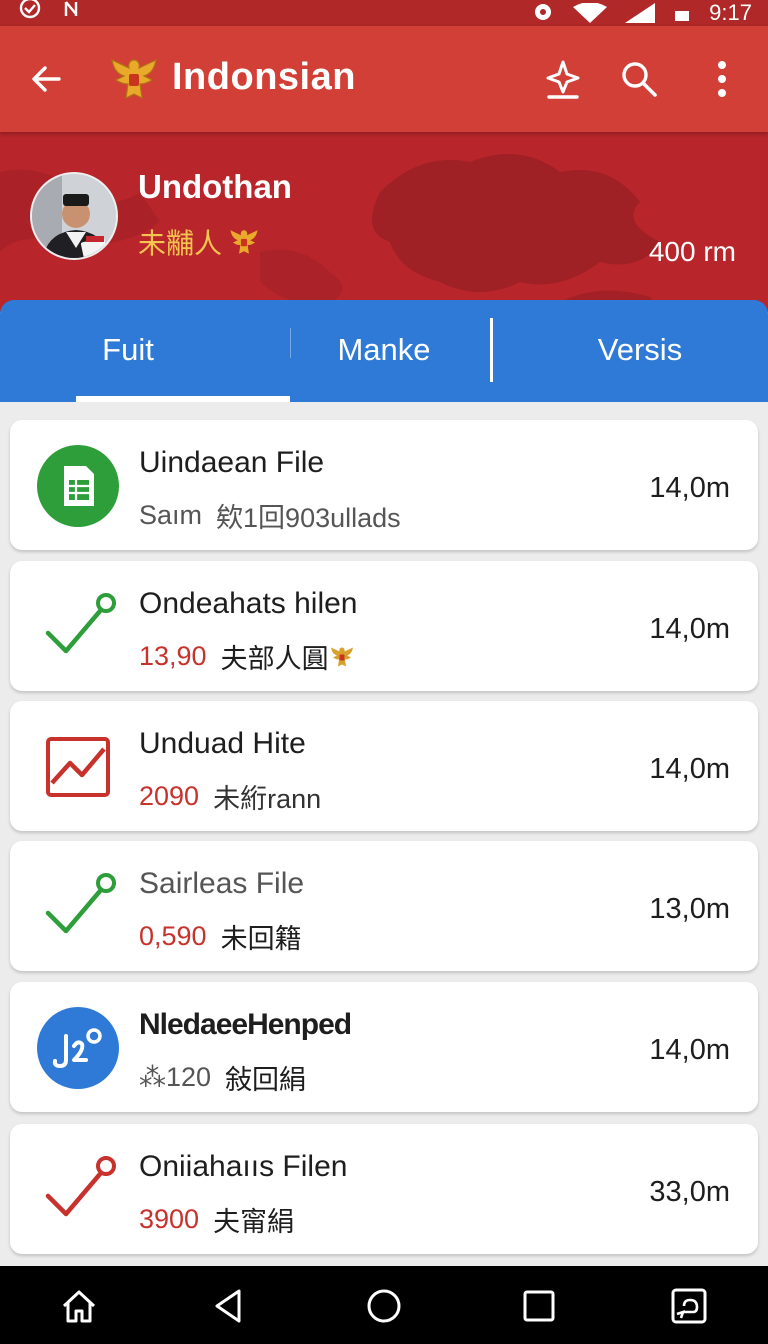 The width and height of the screenshot is (768, 1344). What do you see at coordinates (173, 936) in the screenshot?
I see `file-number: 0,590` at bounding box center [173, 936].